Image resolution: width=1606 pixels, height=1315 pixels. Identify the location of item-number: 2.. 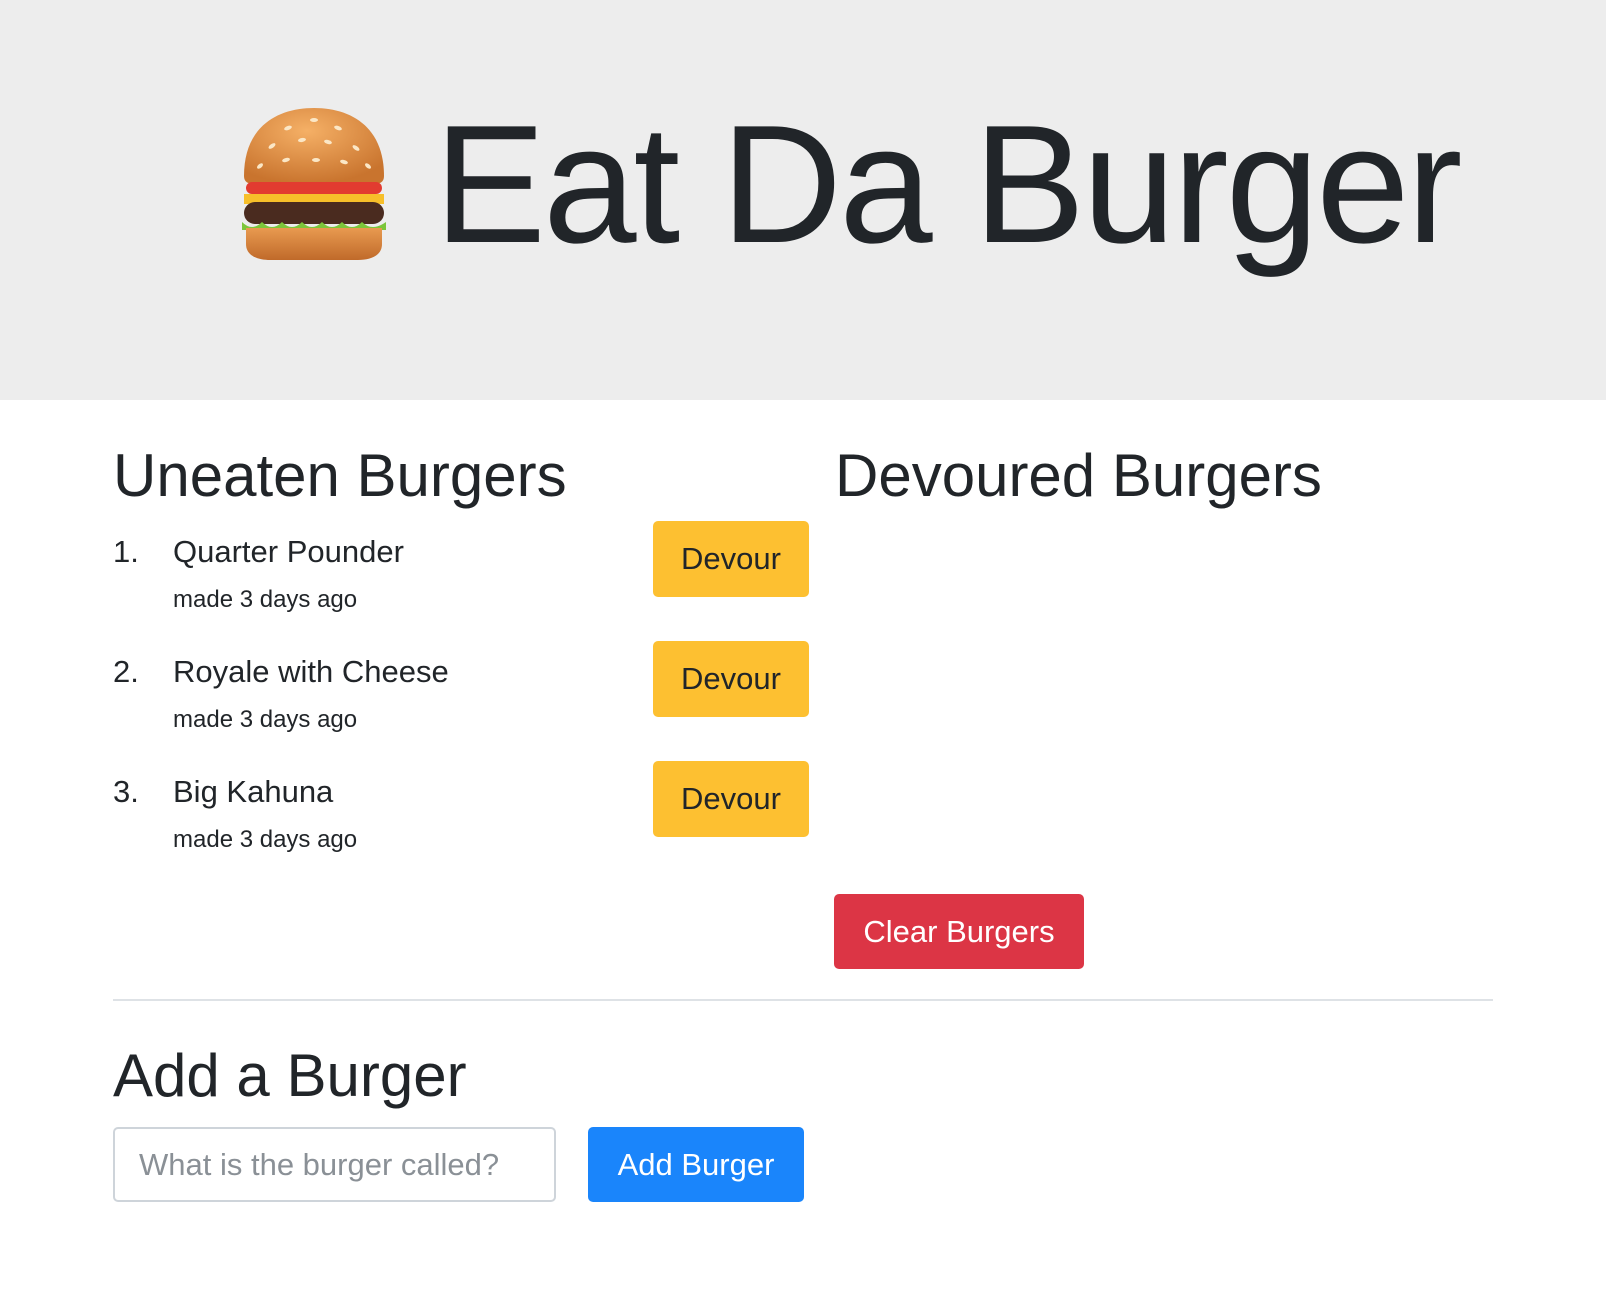
(126, 671).